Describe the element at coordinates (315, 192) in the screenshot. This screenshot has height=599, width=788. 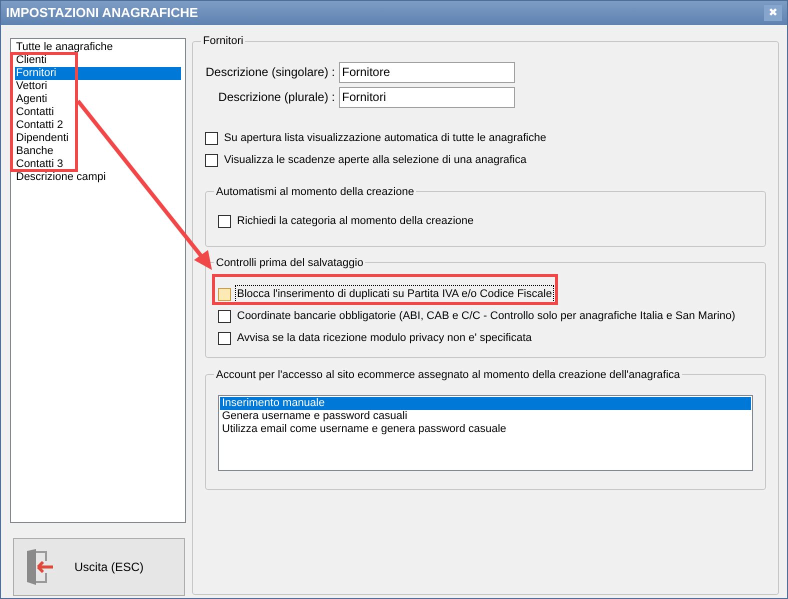
I see `group-title: Automatismi al momento della creazione` at that location.